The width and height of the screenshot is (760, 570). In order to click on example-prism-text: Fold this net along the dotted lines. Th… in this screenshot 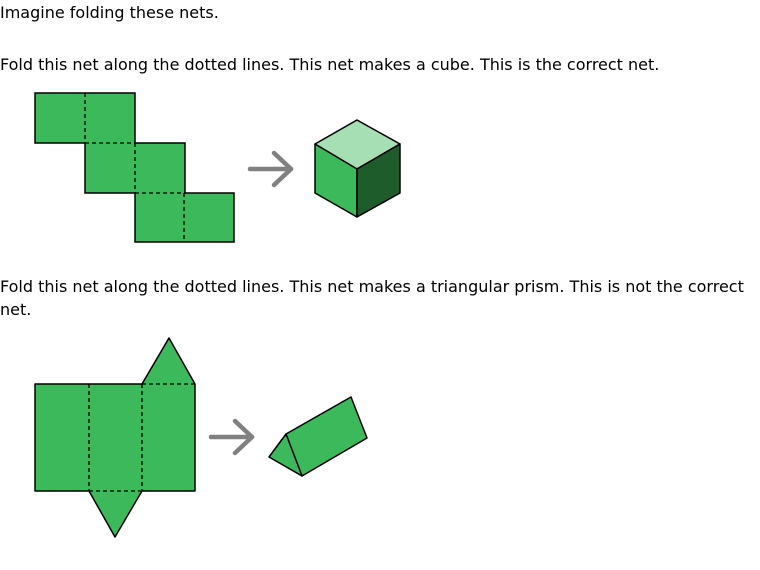, I will do `click(372, 298)`.